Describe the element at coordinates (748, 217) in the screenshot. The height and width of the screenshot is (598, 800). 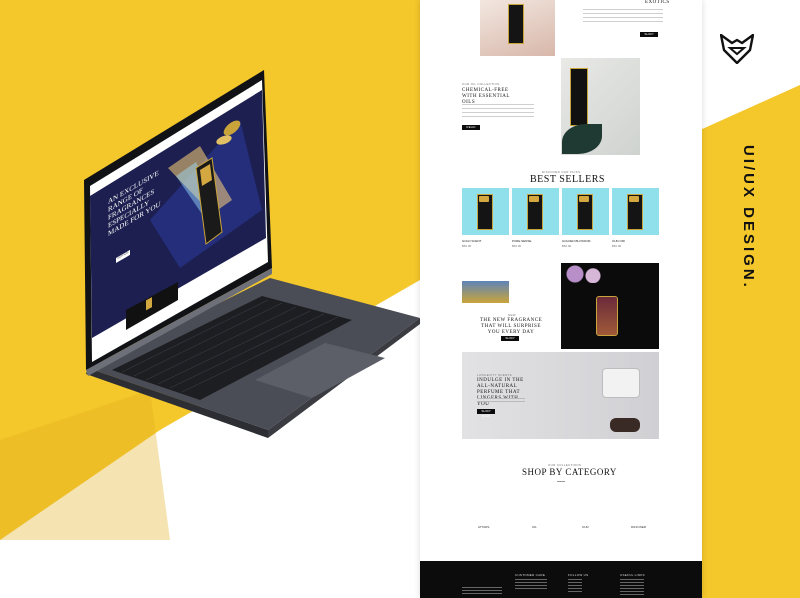
I see `brand-logo-text: UI/UX DESIGN.` at that location.